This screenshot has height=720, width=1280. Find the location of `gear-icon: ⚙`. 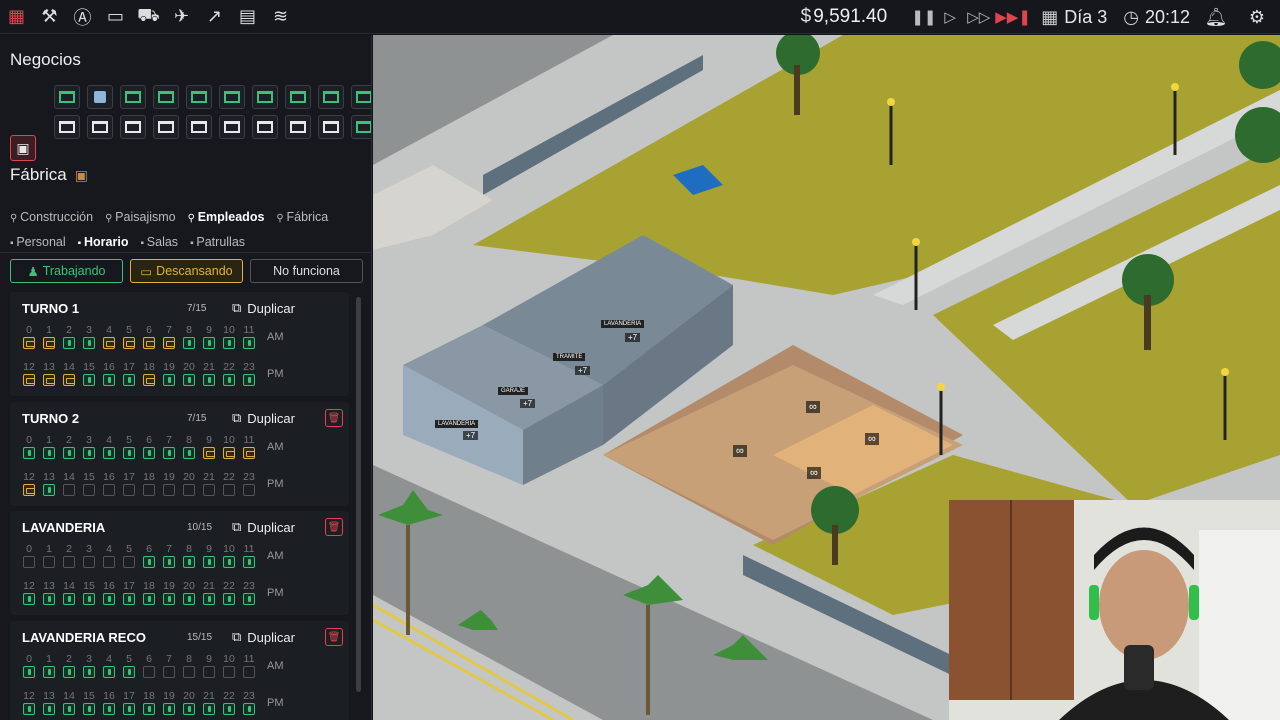

gear-icon: ⚙ is located at coordinates (1257, 17).